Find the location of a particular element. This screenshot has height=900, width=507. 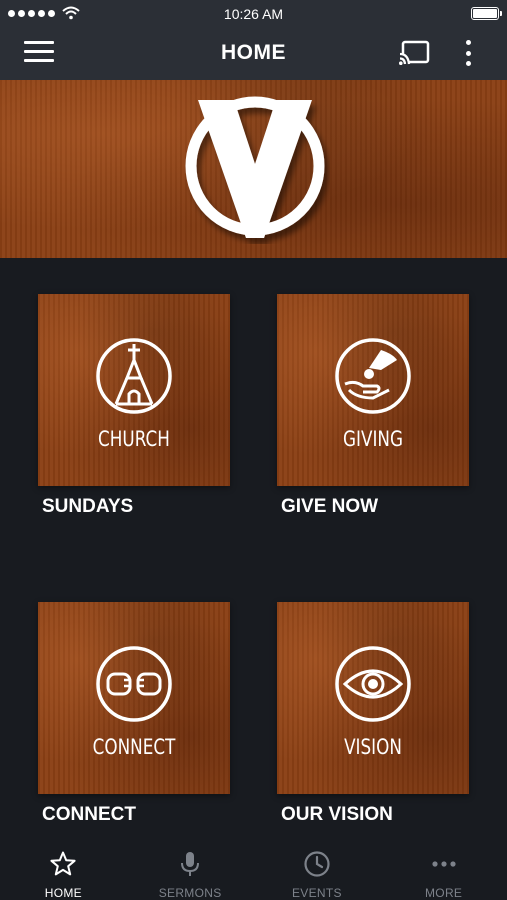

tile-vision: VISION is located at coordinates (373, 698).